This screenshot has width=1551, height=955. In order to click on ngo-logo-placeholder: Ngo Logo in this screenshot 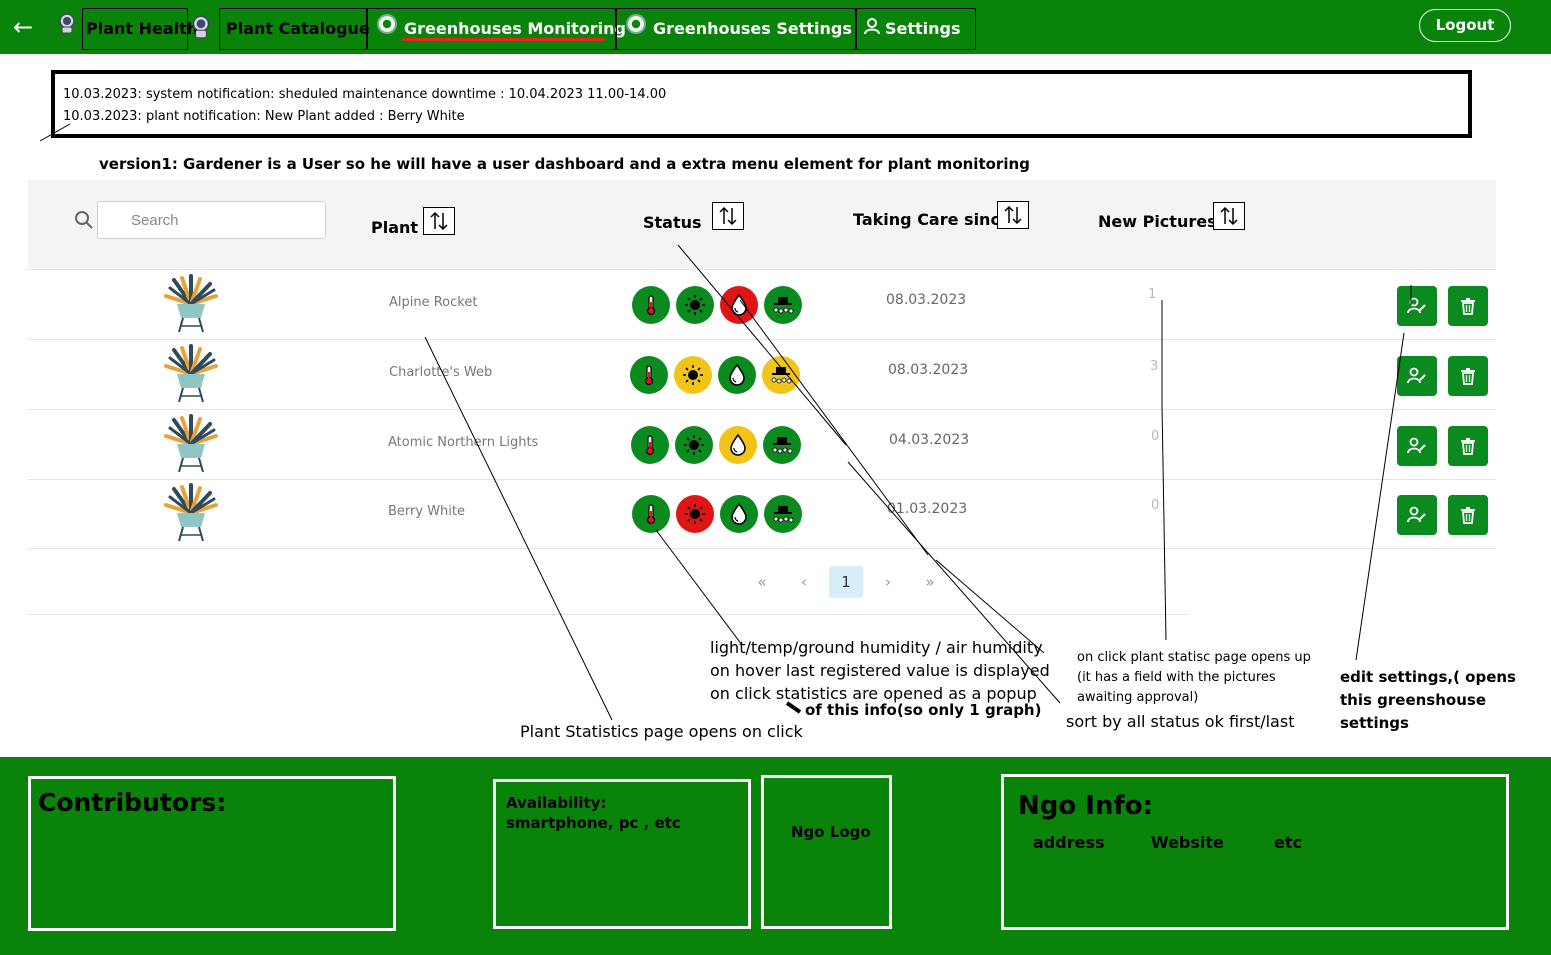, I will do `click(831, 832)`.